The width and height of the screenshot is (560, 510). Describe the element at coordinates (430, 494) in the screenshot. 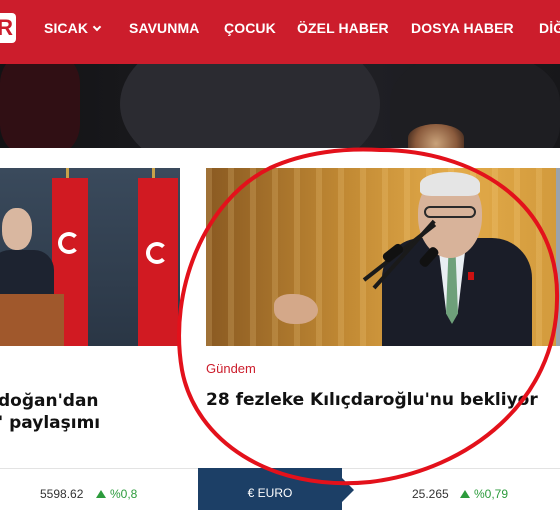

I see `ticker-value-right: 25.265` at that location.